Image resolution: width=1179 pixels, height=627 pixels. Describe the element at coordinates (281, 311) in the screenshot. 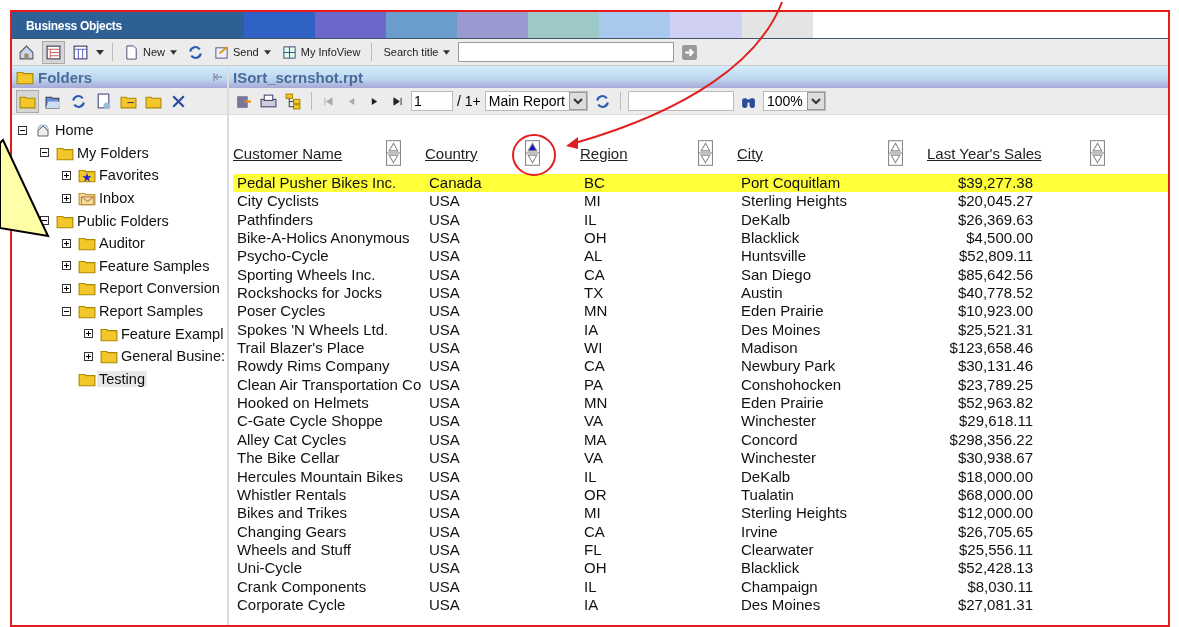

I see `table-cell-text: Poser Cycles` at that location.